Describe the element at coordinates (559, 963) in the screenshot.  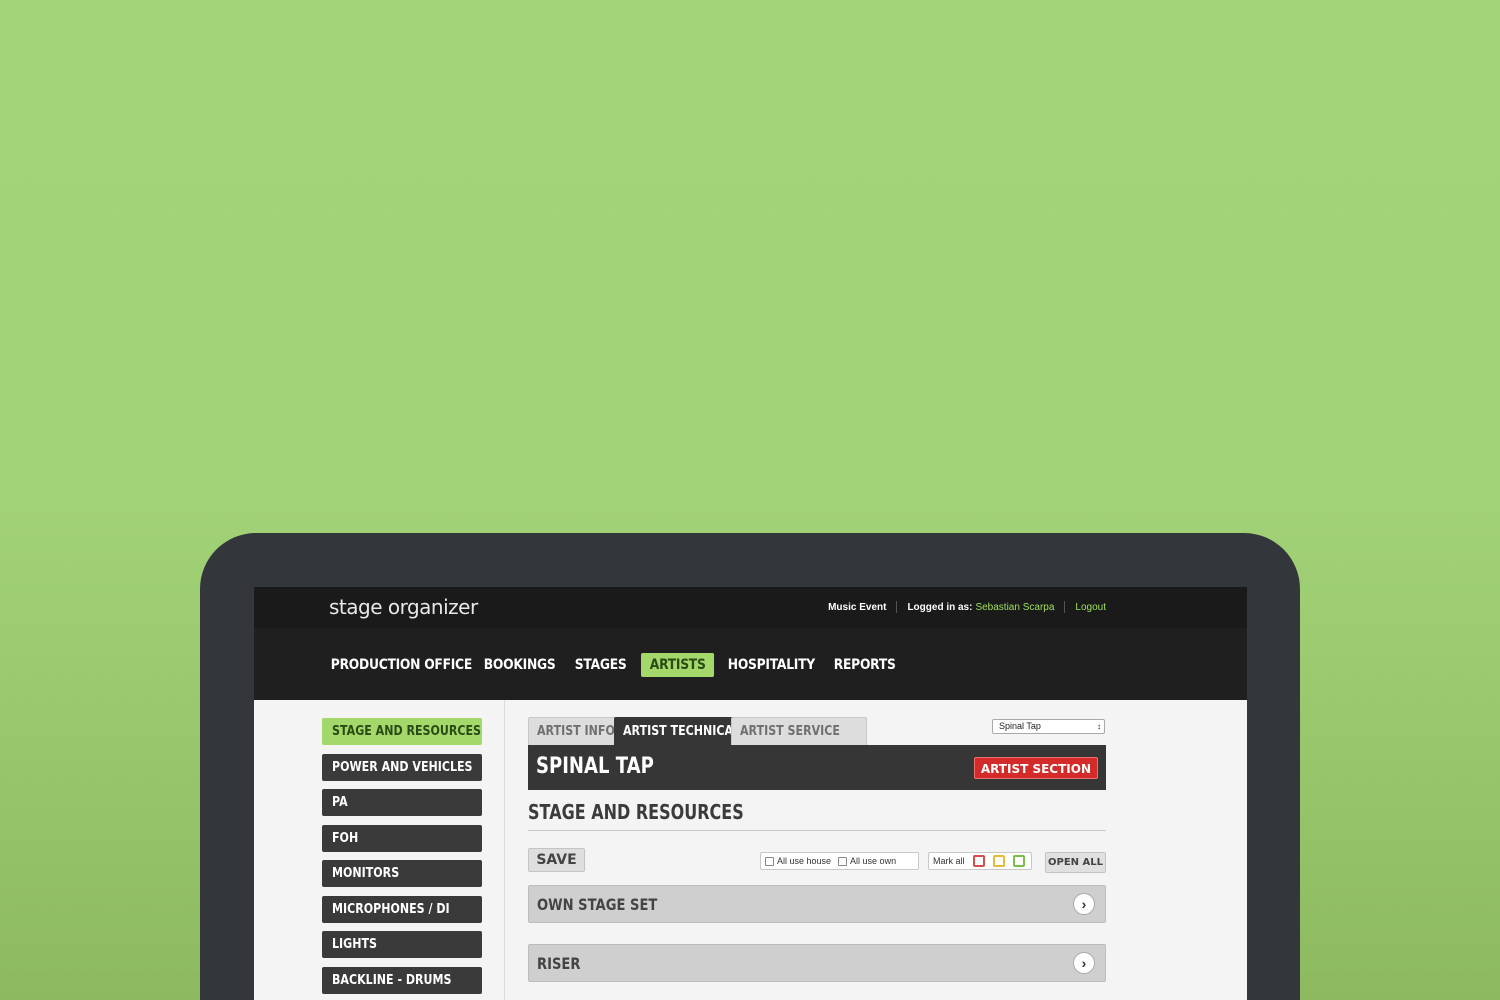
I see `accordion-label: RISER` at that location.